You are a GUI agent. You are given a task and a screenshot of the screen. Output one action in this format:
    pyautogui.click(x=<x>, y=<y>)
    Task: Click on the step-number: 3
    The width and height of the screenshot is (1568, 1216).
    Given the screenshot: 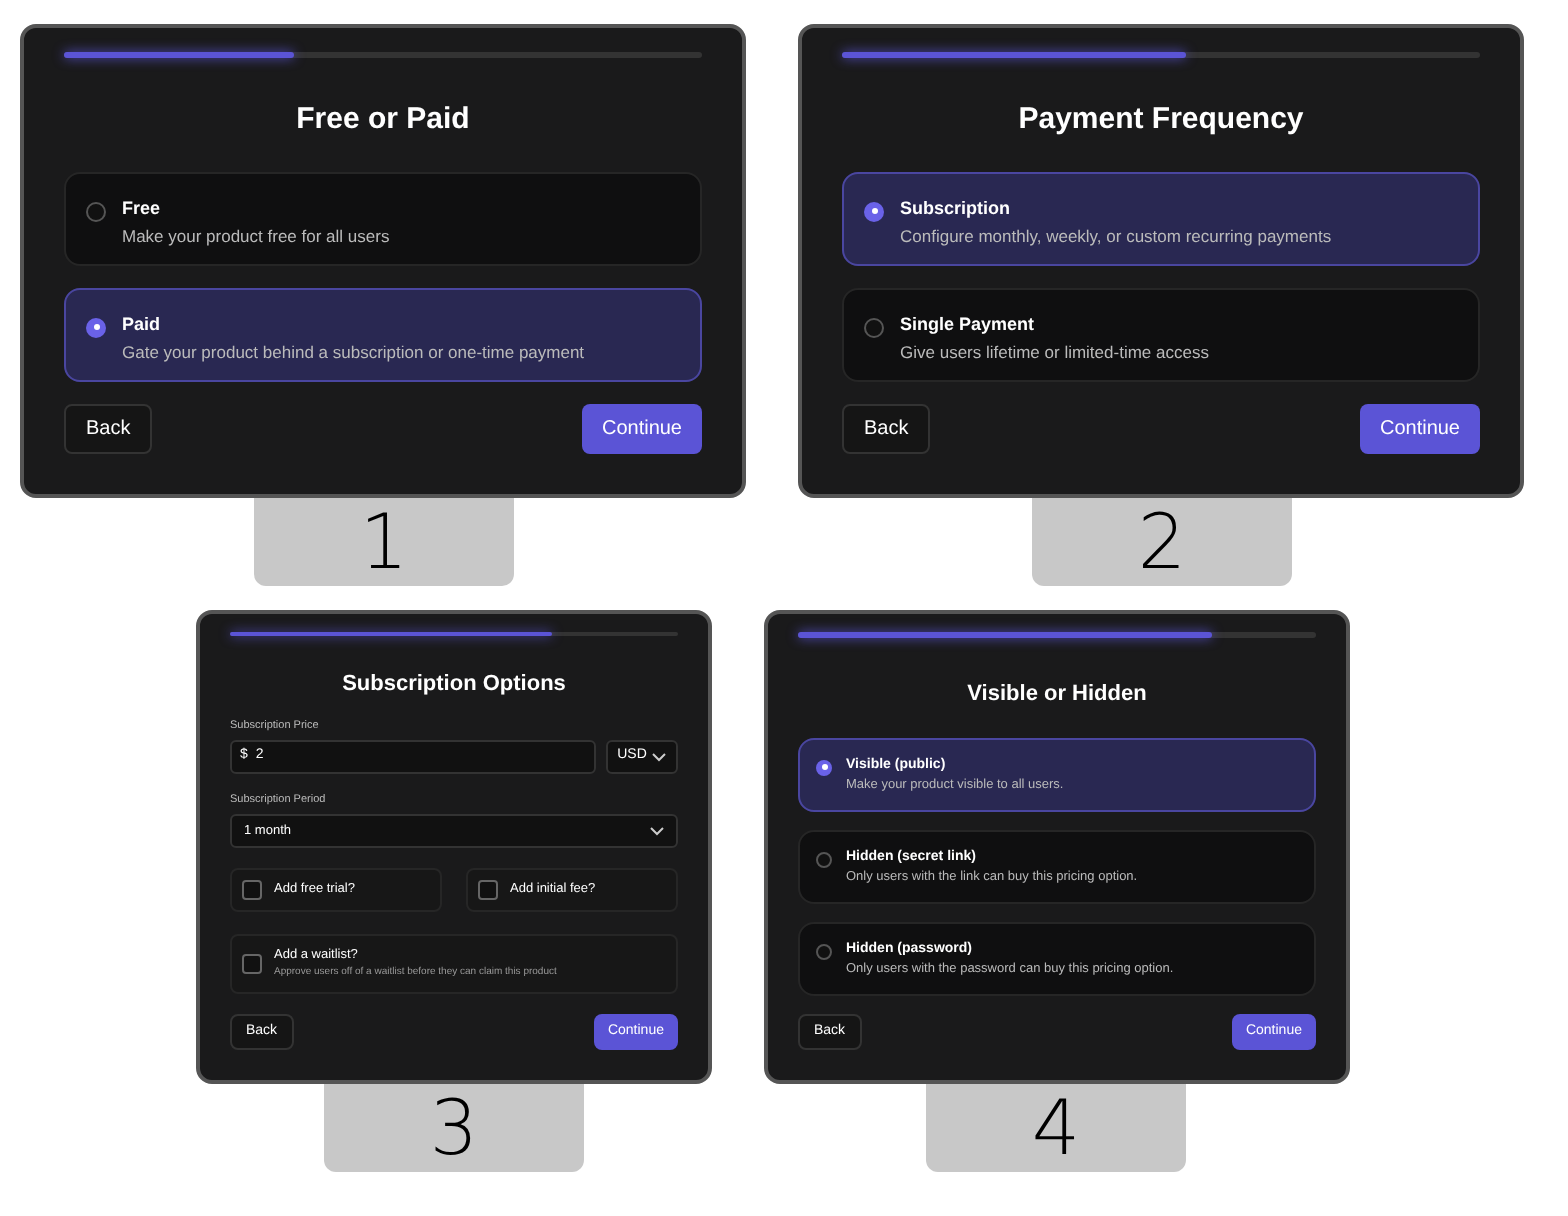 What is the action you would take?
    pyautogui.click(x=454, y=1128)
    